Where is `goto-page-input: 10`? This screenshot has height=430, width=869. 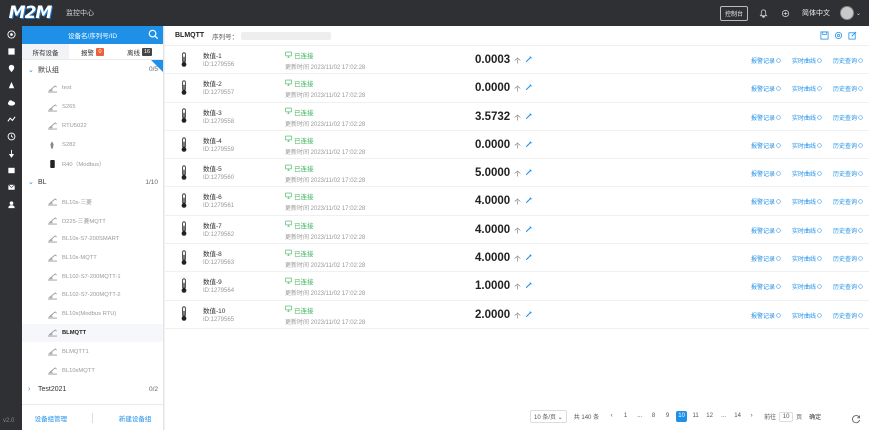 goto-page-input: 10 is located at coordinates (786, 416).